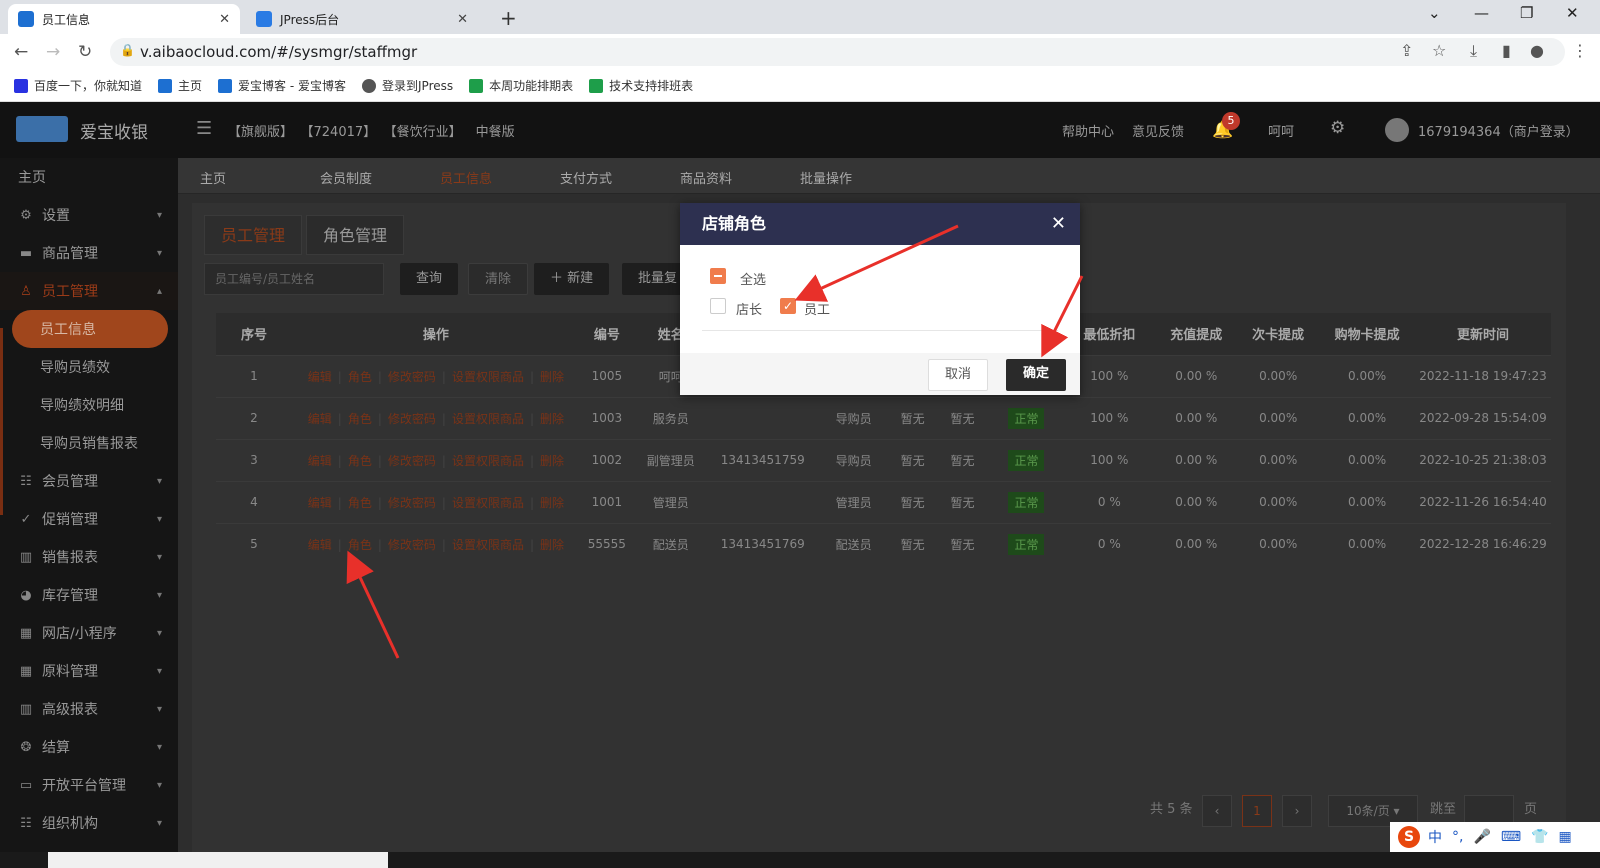 The width and height of the screenshot is (1600, 868). What do you see at coordinates (958, 375) in the screenshot?
I see `cancel-button: 取消` at bounding box center [958, 375].